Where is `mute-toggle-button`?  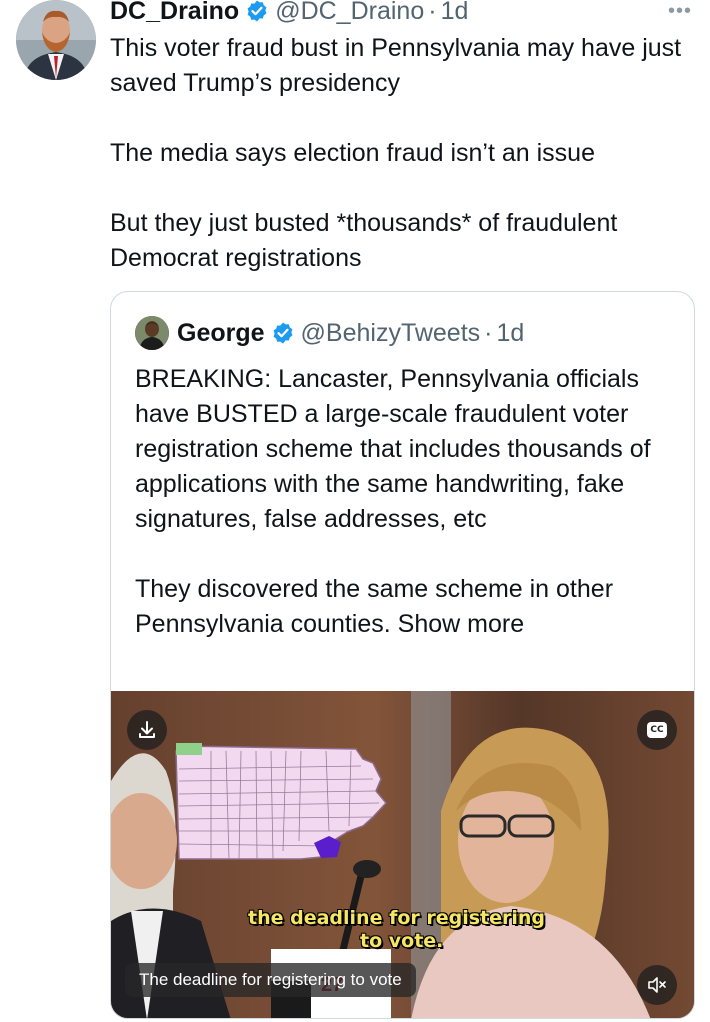 mute-toggle-button is located at coordinates (657, 985).